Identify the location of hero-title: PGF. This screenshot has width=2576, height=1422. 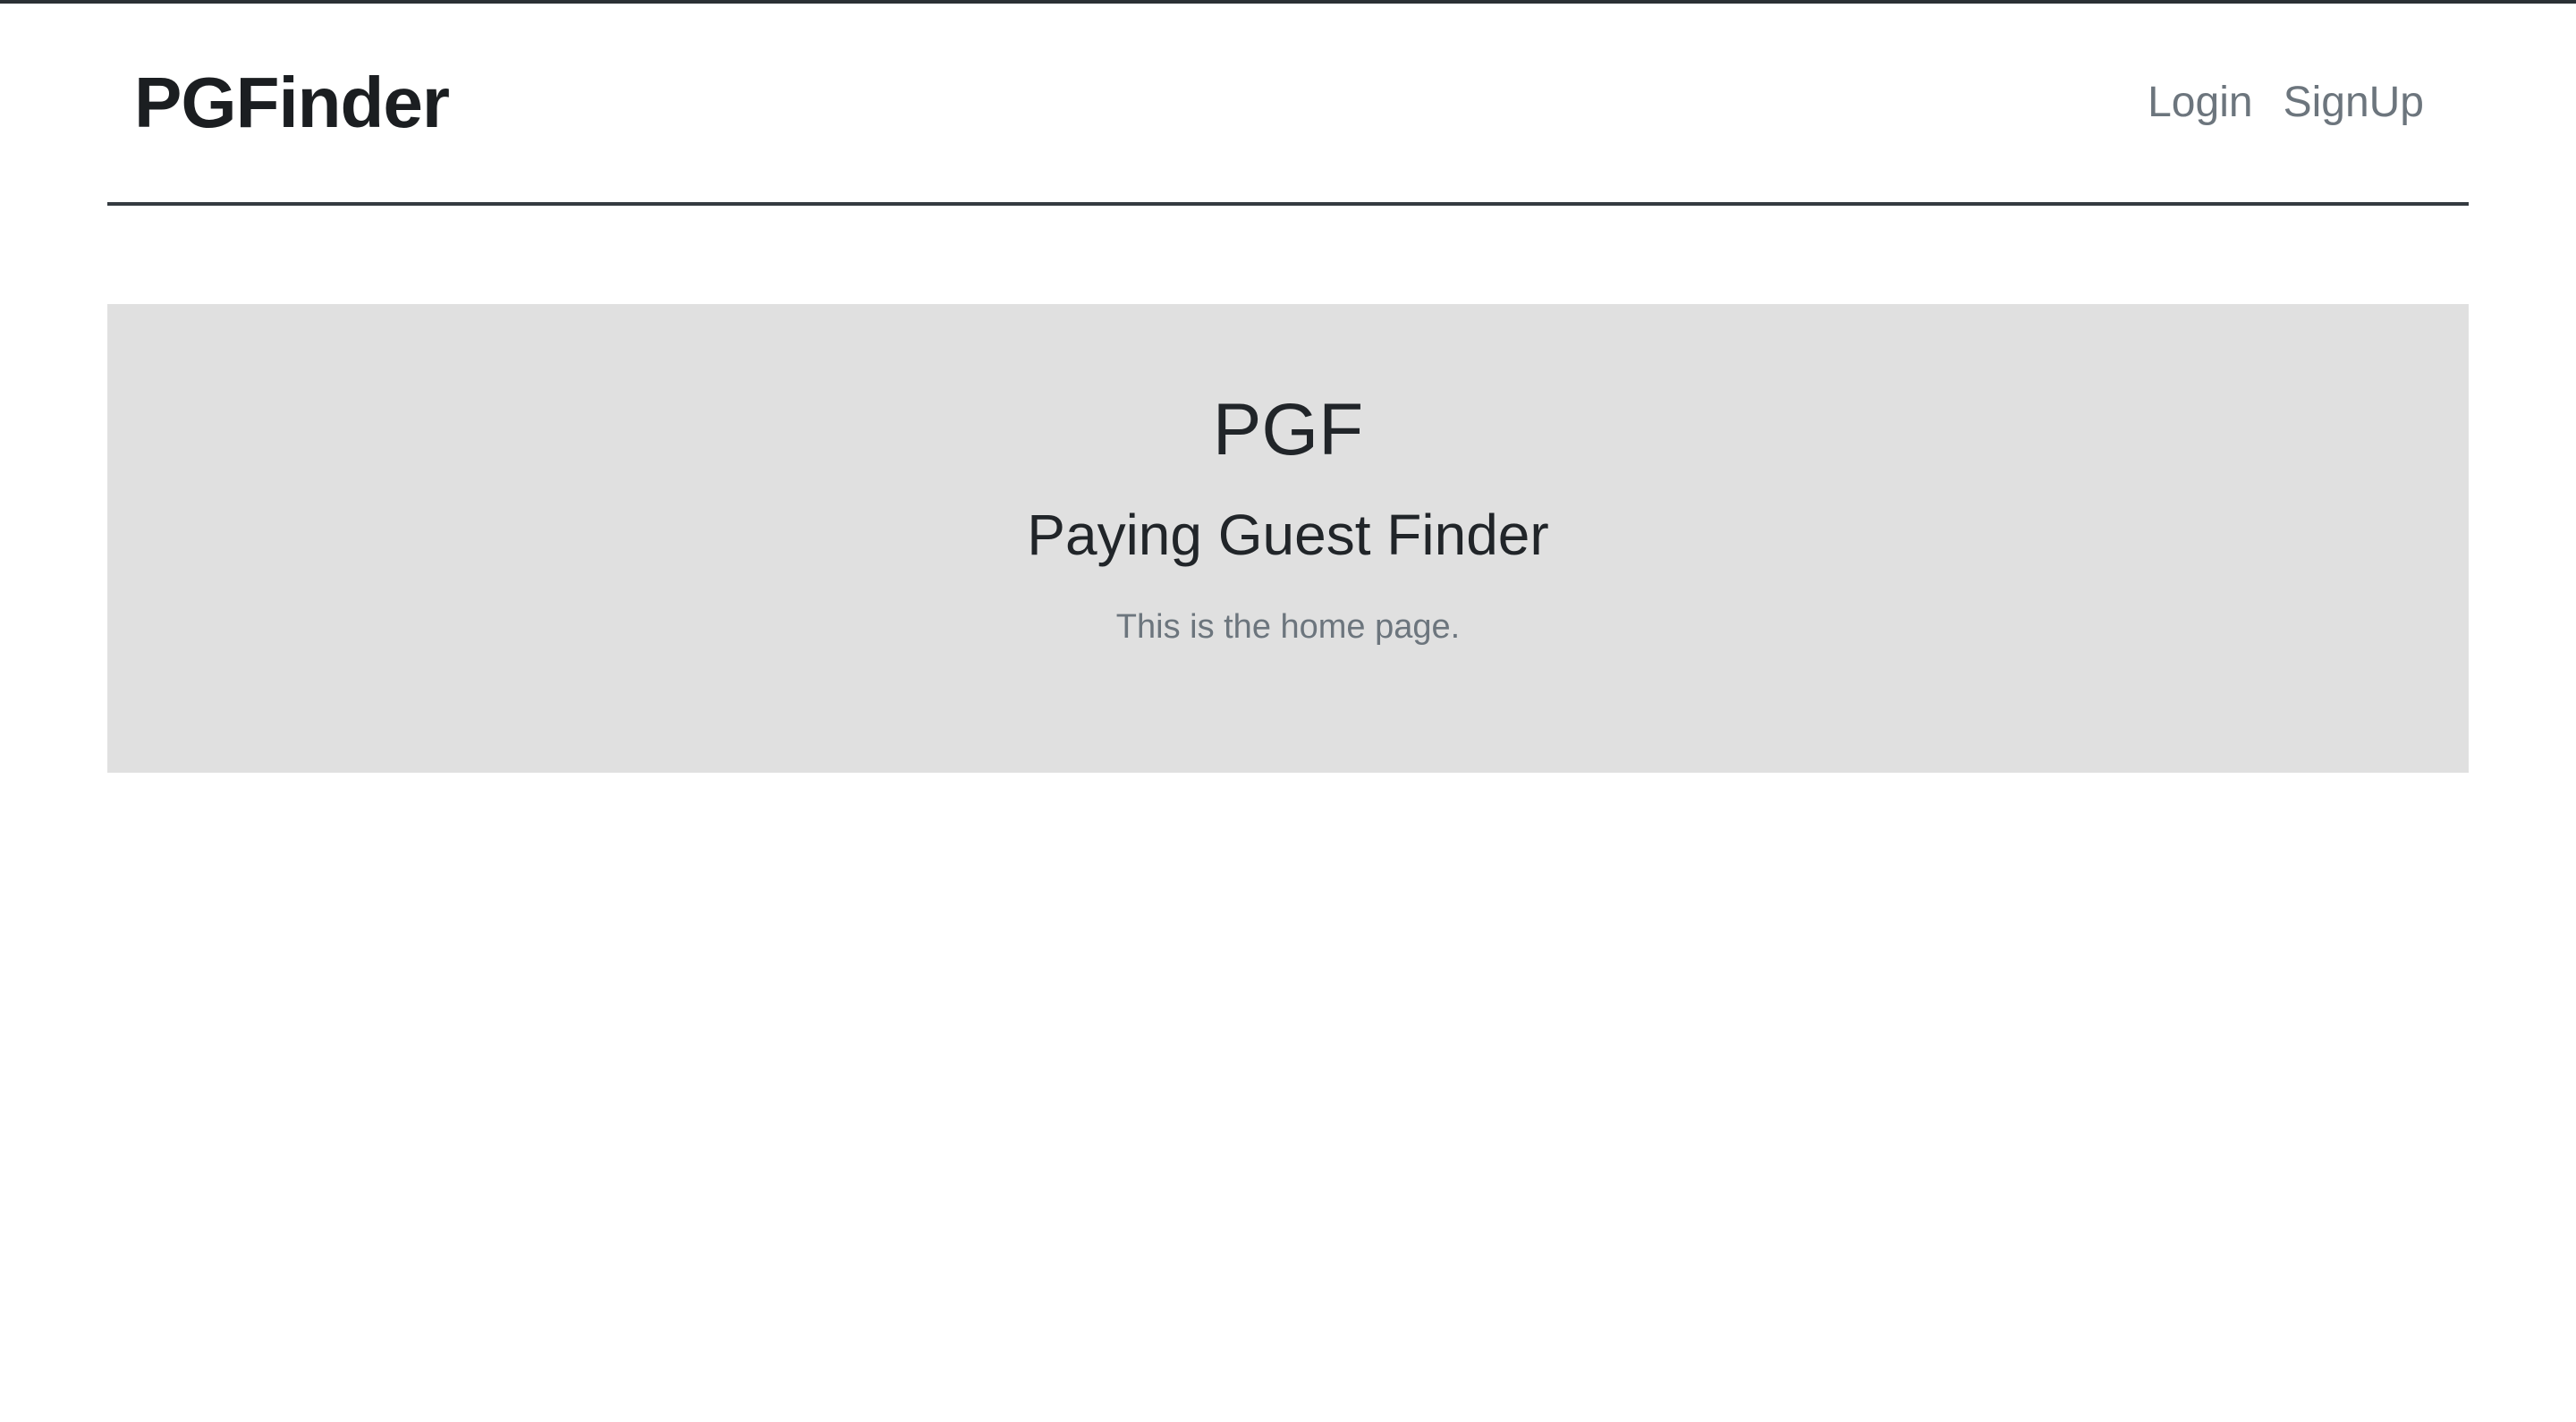
(1288, 429).